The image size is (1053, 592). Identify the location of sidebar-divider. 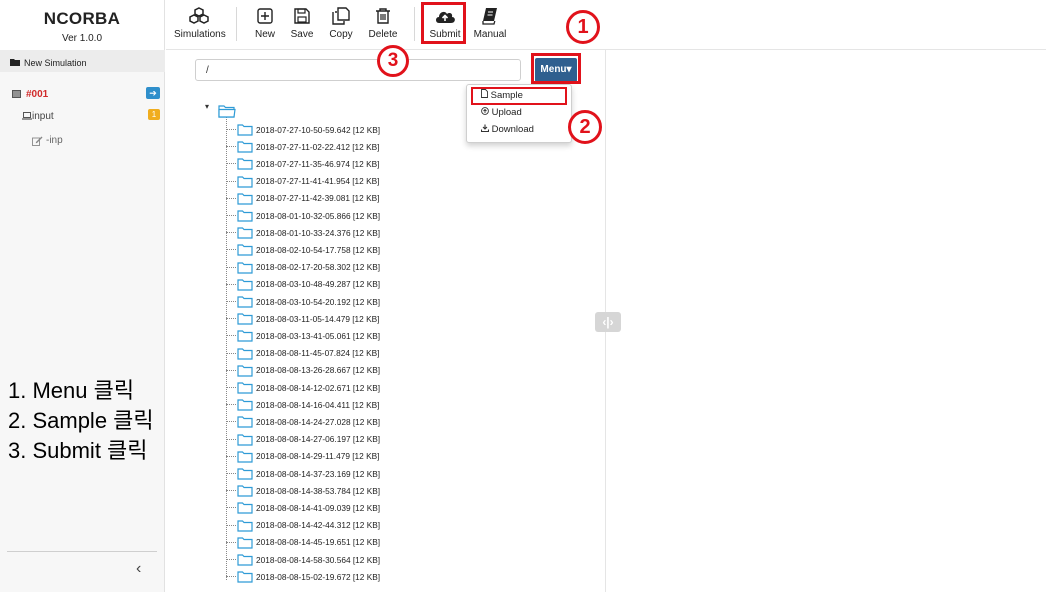
(82, 551).